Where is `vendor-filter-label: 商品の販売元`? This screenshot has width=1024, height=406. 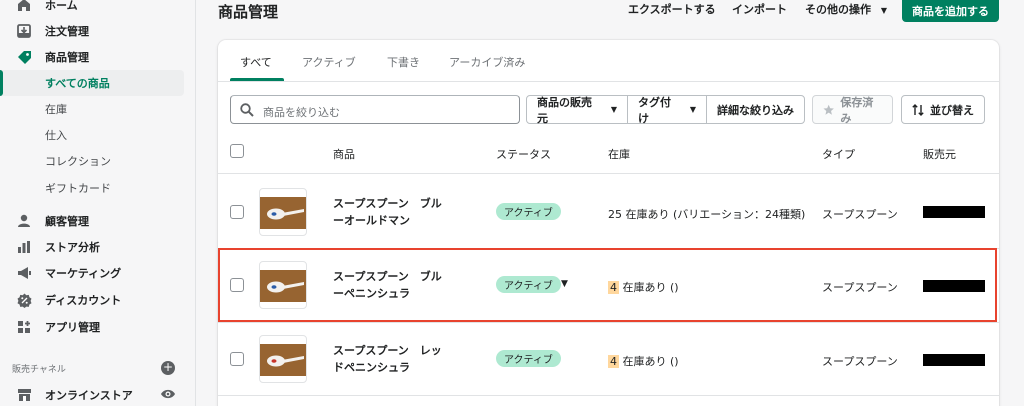 vendor-filter-label: 商品の販売元 is located at coordinates (564, 110).